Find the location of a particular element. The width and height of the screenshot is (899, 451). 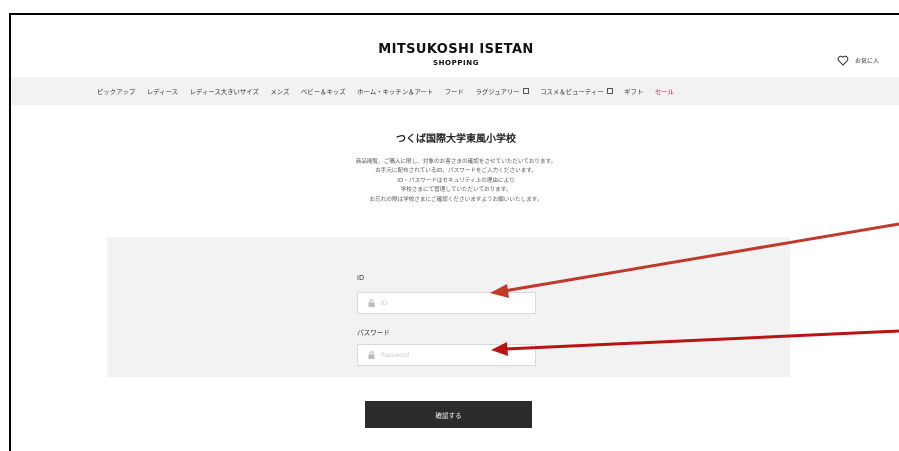

description-line: お忘れの際は学校さまにご確認くださいますようお願いいたします。 is located at coordinates (456, 199).